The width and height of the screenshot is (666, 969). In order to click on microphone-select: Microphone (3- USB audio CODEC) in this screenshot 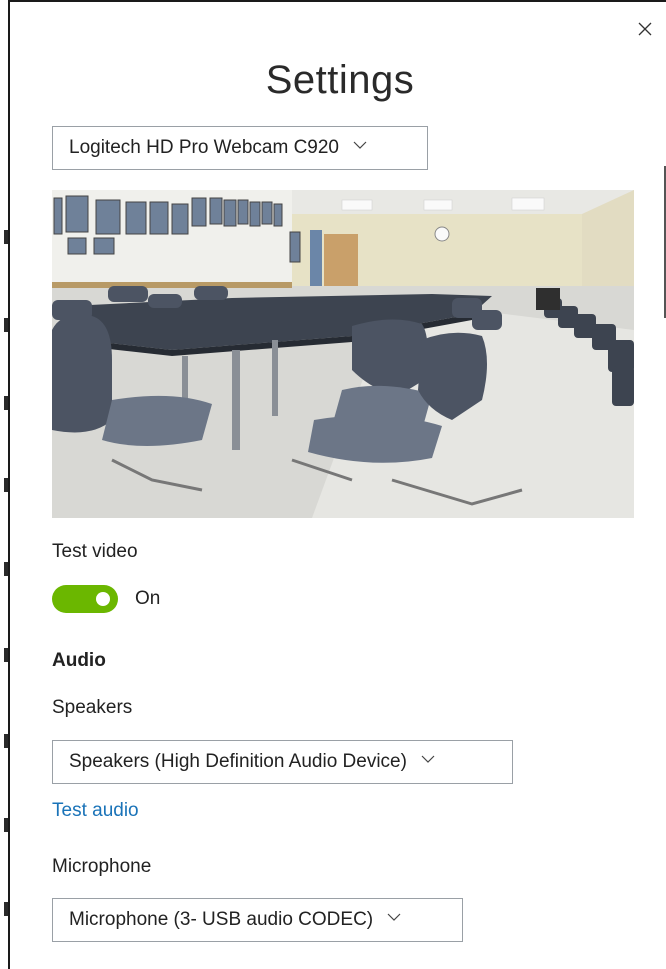, I will do `click(257, 920)`.